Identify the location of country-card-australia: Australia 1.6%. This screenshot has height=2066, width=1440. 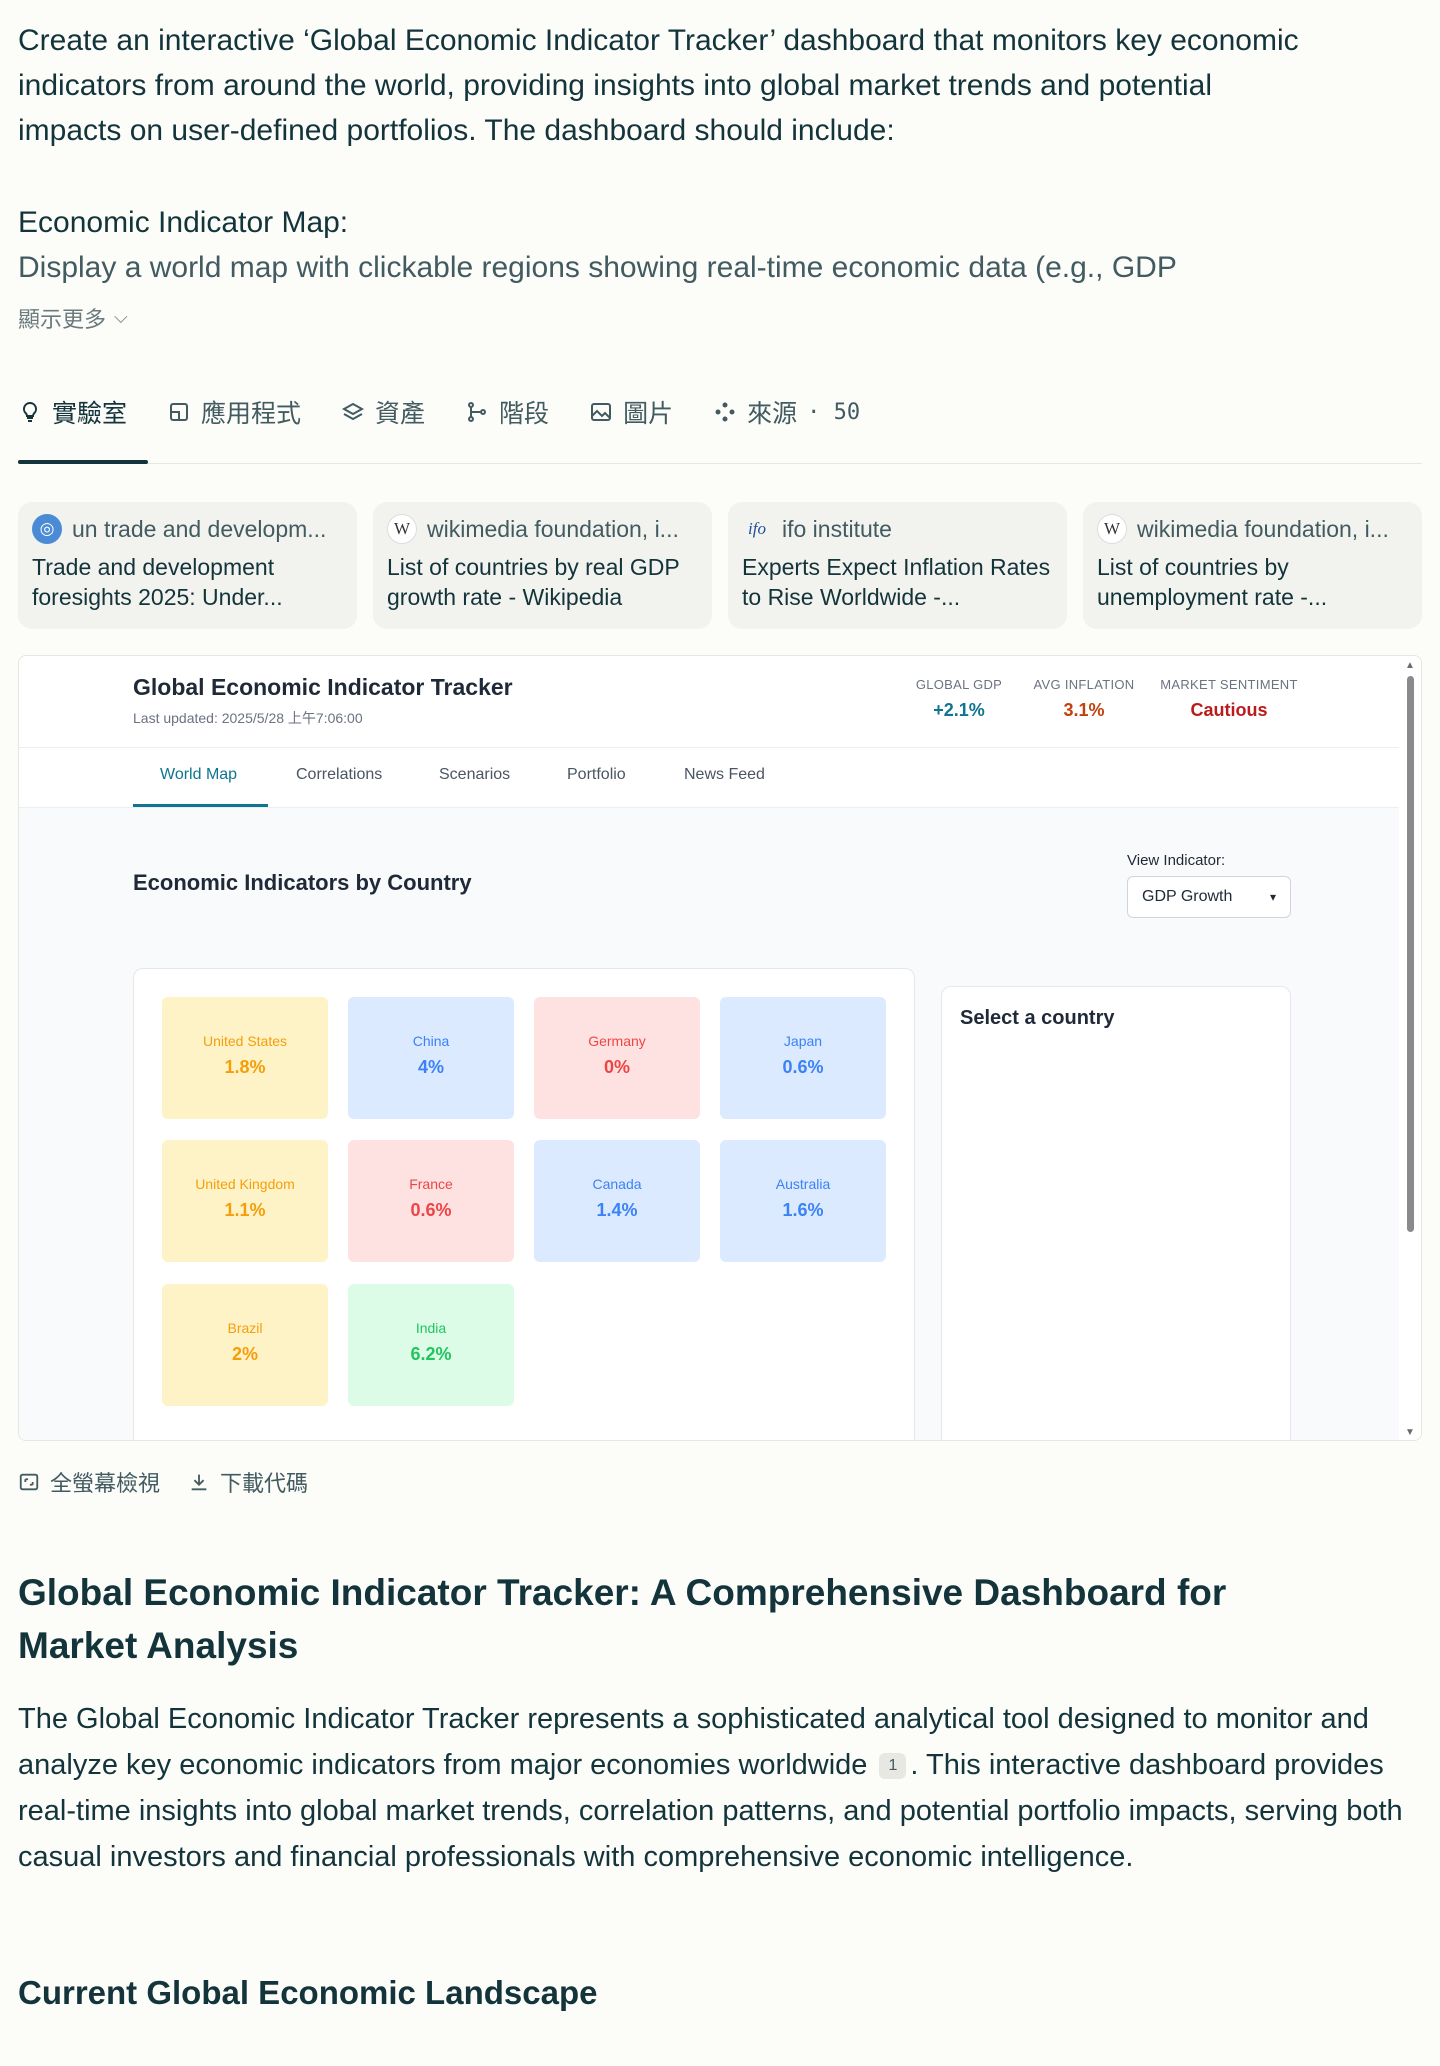
(803, 1201).